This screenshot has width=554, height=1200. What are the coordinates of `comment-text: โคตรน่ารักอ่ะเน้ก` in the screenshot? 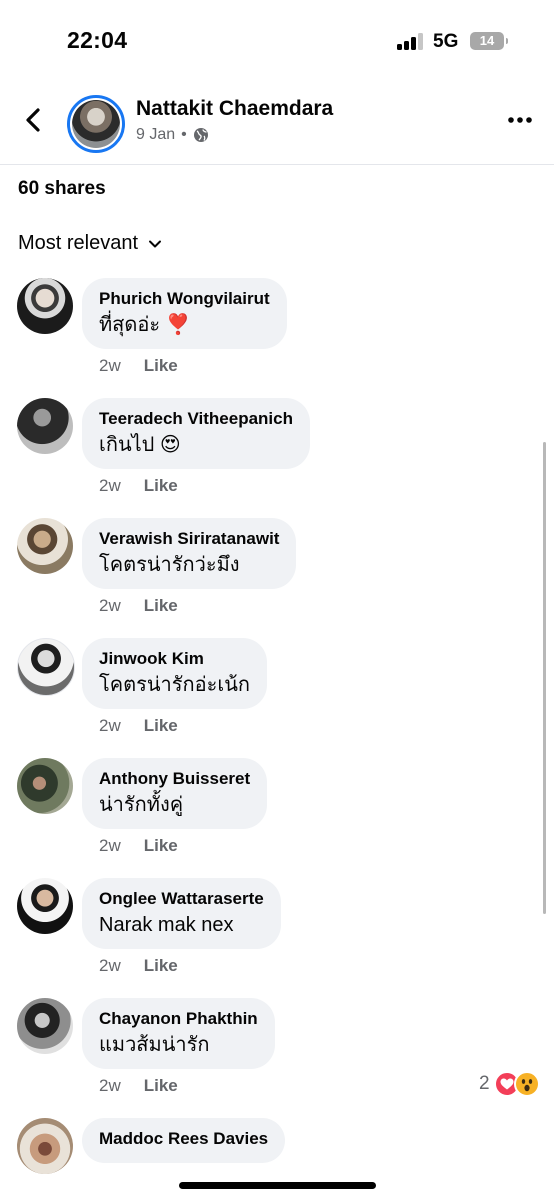 It's located at (174, 685).